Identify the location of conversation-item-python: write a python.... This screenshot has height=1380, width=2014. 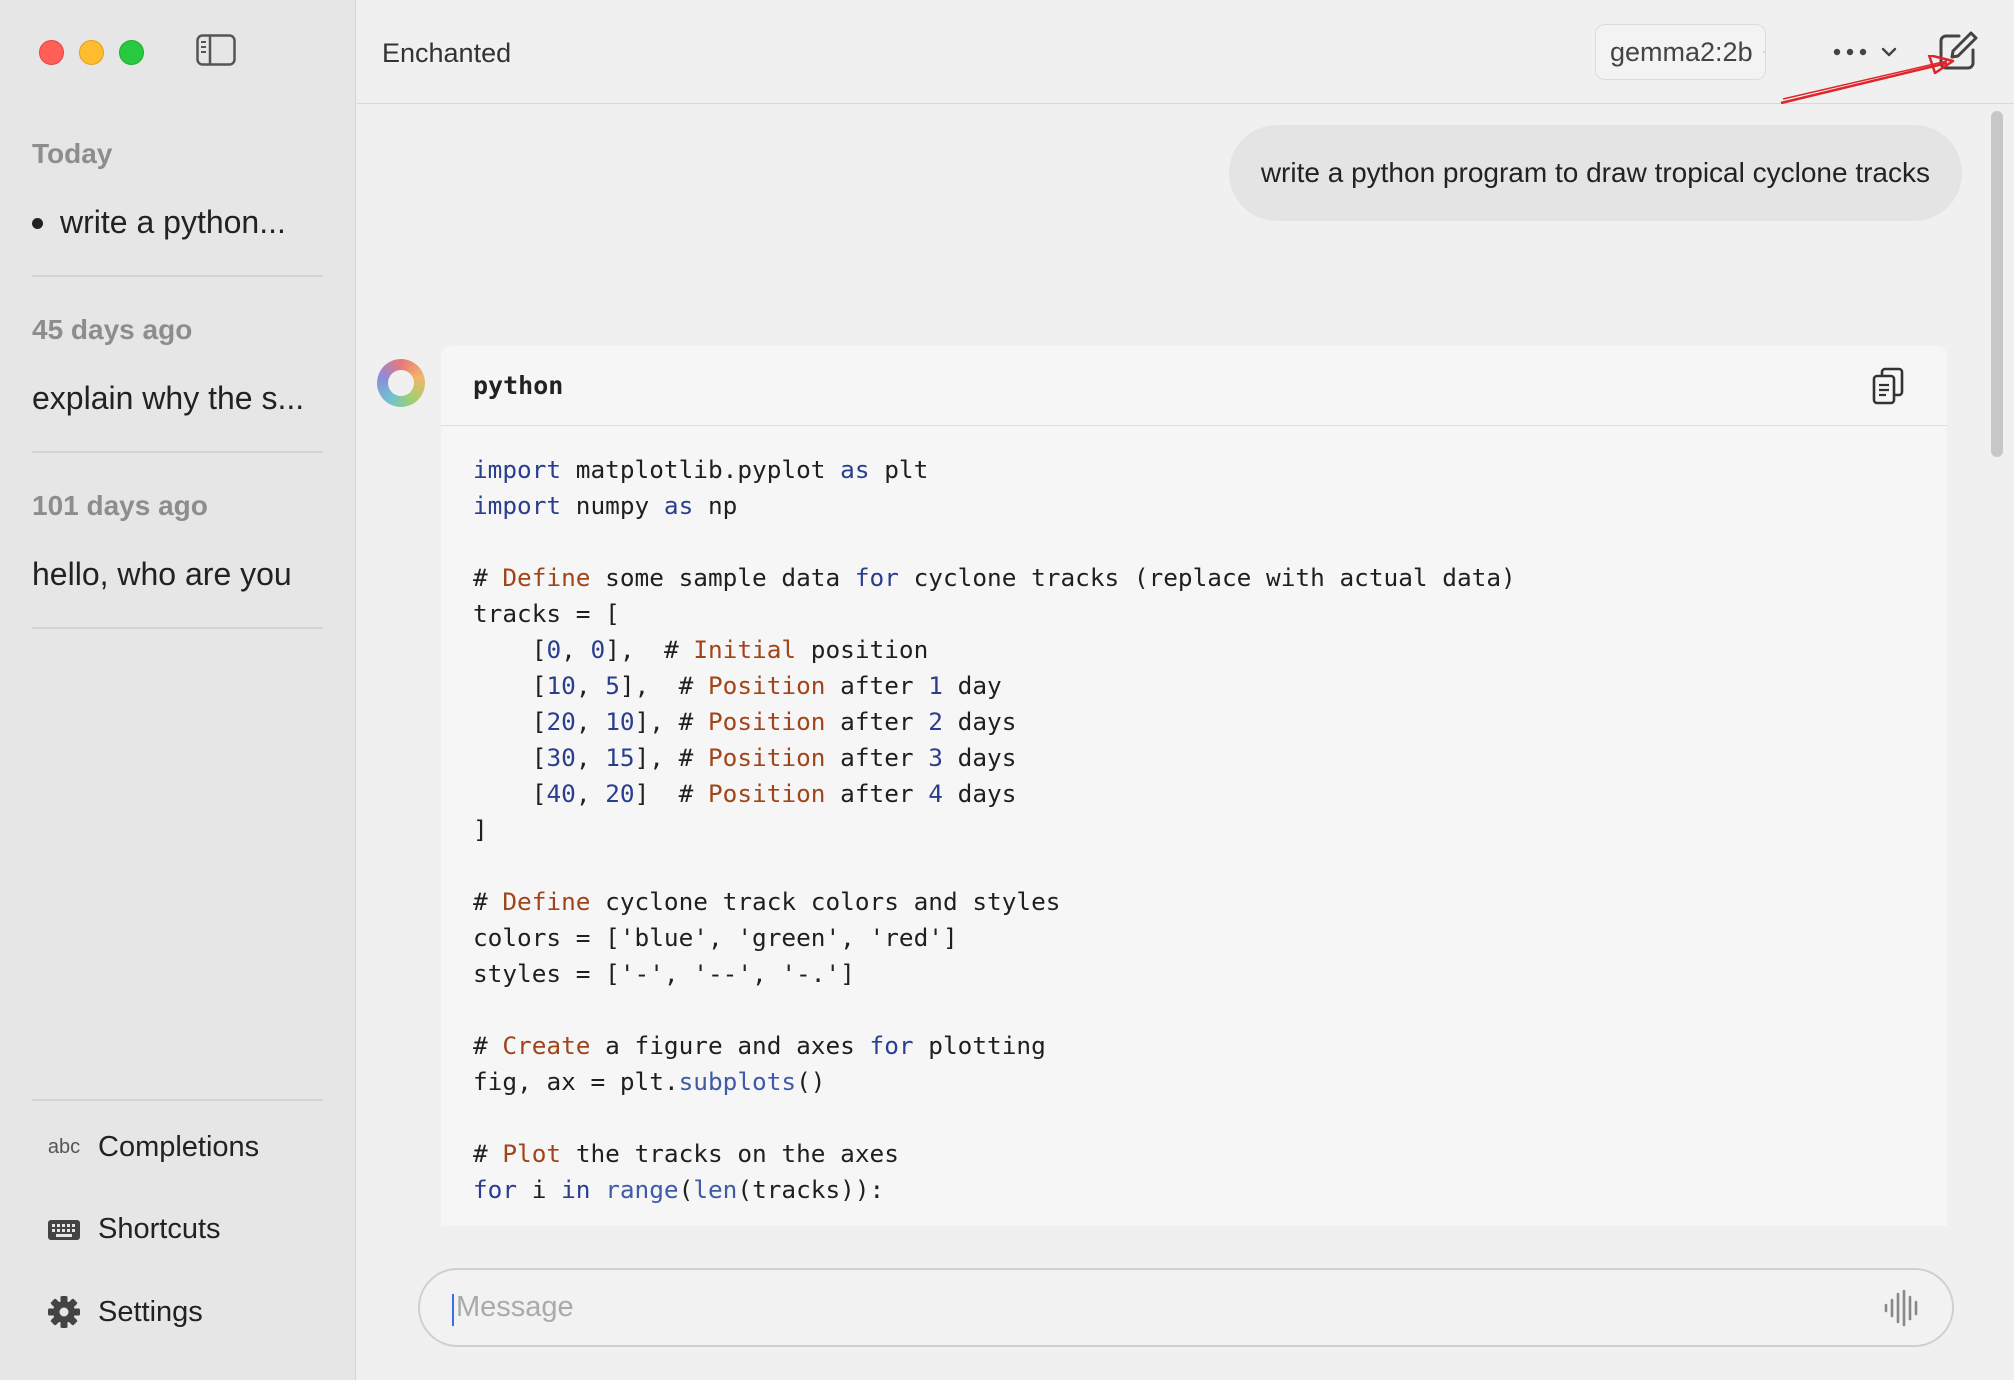
(173, 222).